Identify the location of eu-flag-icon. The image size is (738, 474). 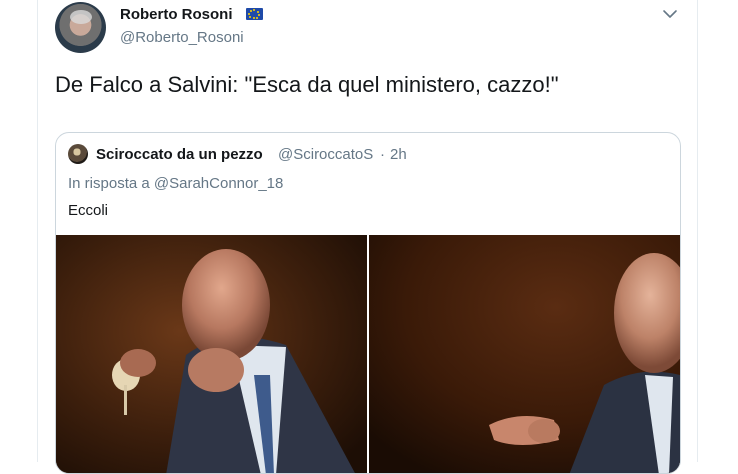
(254, 14).